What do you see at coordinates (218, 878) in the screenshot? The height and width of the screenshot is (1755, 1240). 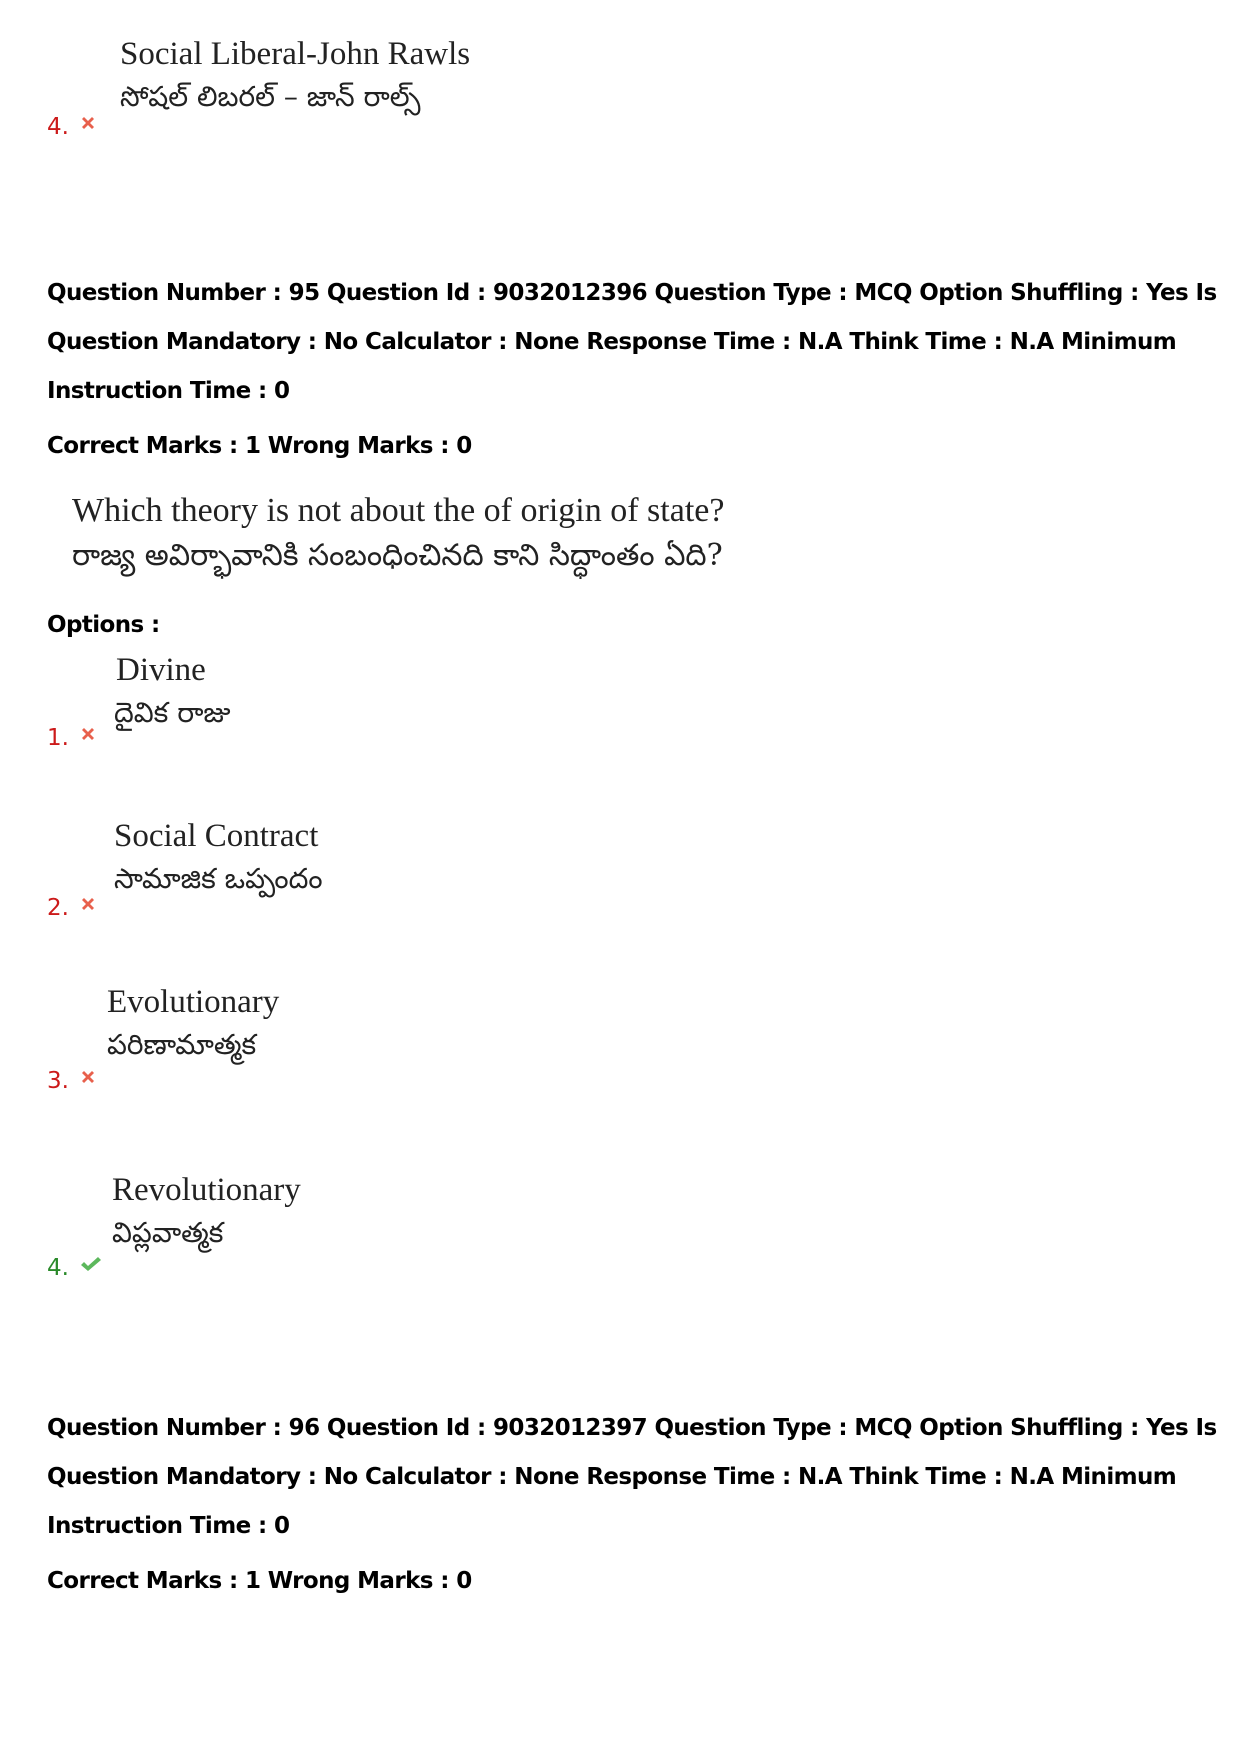 I see `option-text-te: సామాజిక ఒప్పందం` at bounding box center [218, 878].